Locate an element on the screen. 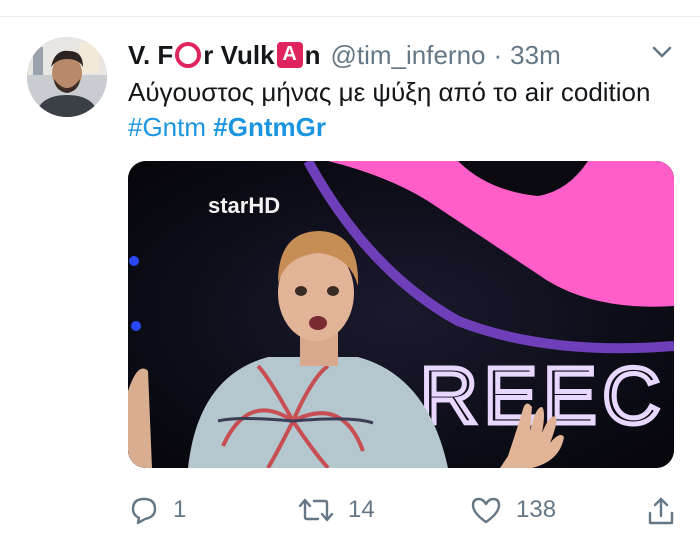 This screenshot has width=700, height=541. top-divider is located at coordinates (350, 16).